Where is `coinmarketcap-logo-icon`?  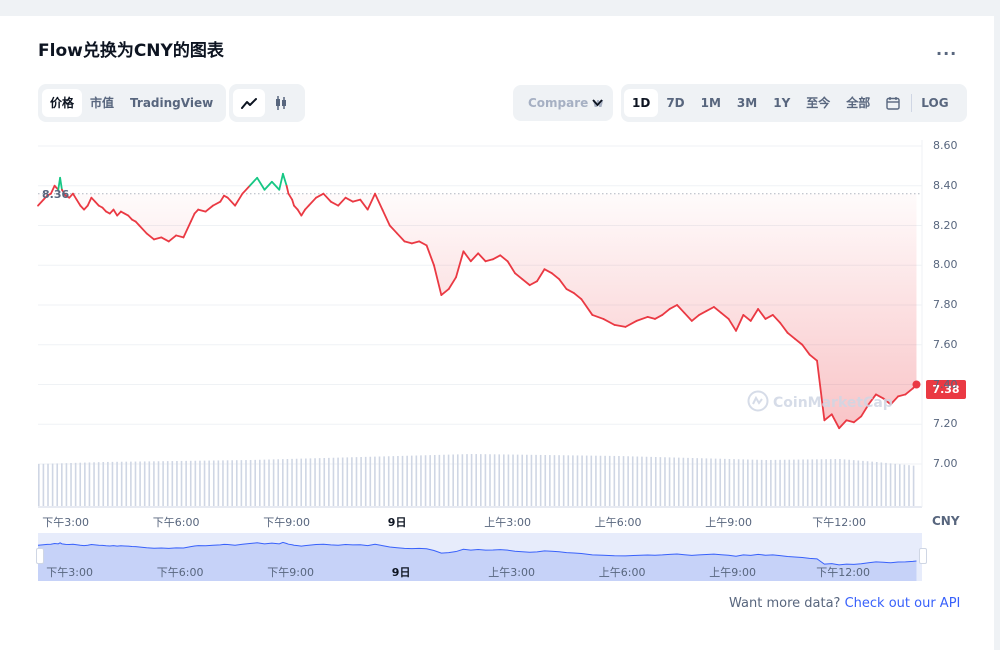
coinmarketcap-logo-icon is located at coordinates (758, 403).